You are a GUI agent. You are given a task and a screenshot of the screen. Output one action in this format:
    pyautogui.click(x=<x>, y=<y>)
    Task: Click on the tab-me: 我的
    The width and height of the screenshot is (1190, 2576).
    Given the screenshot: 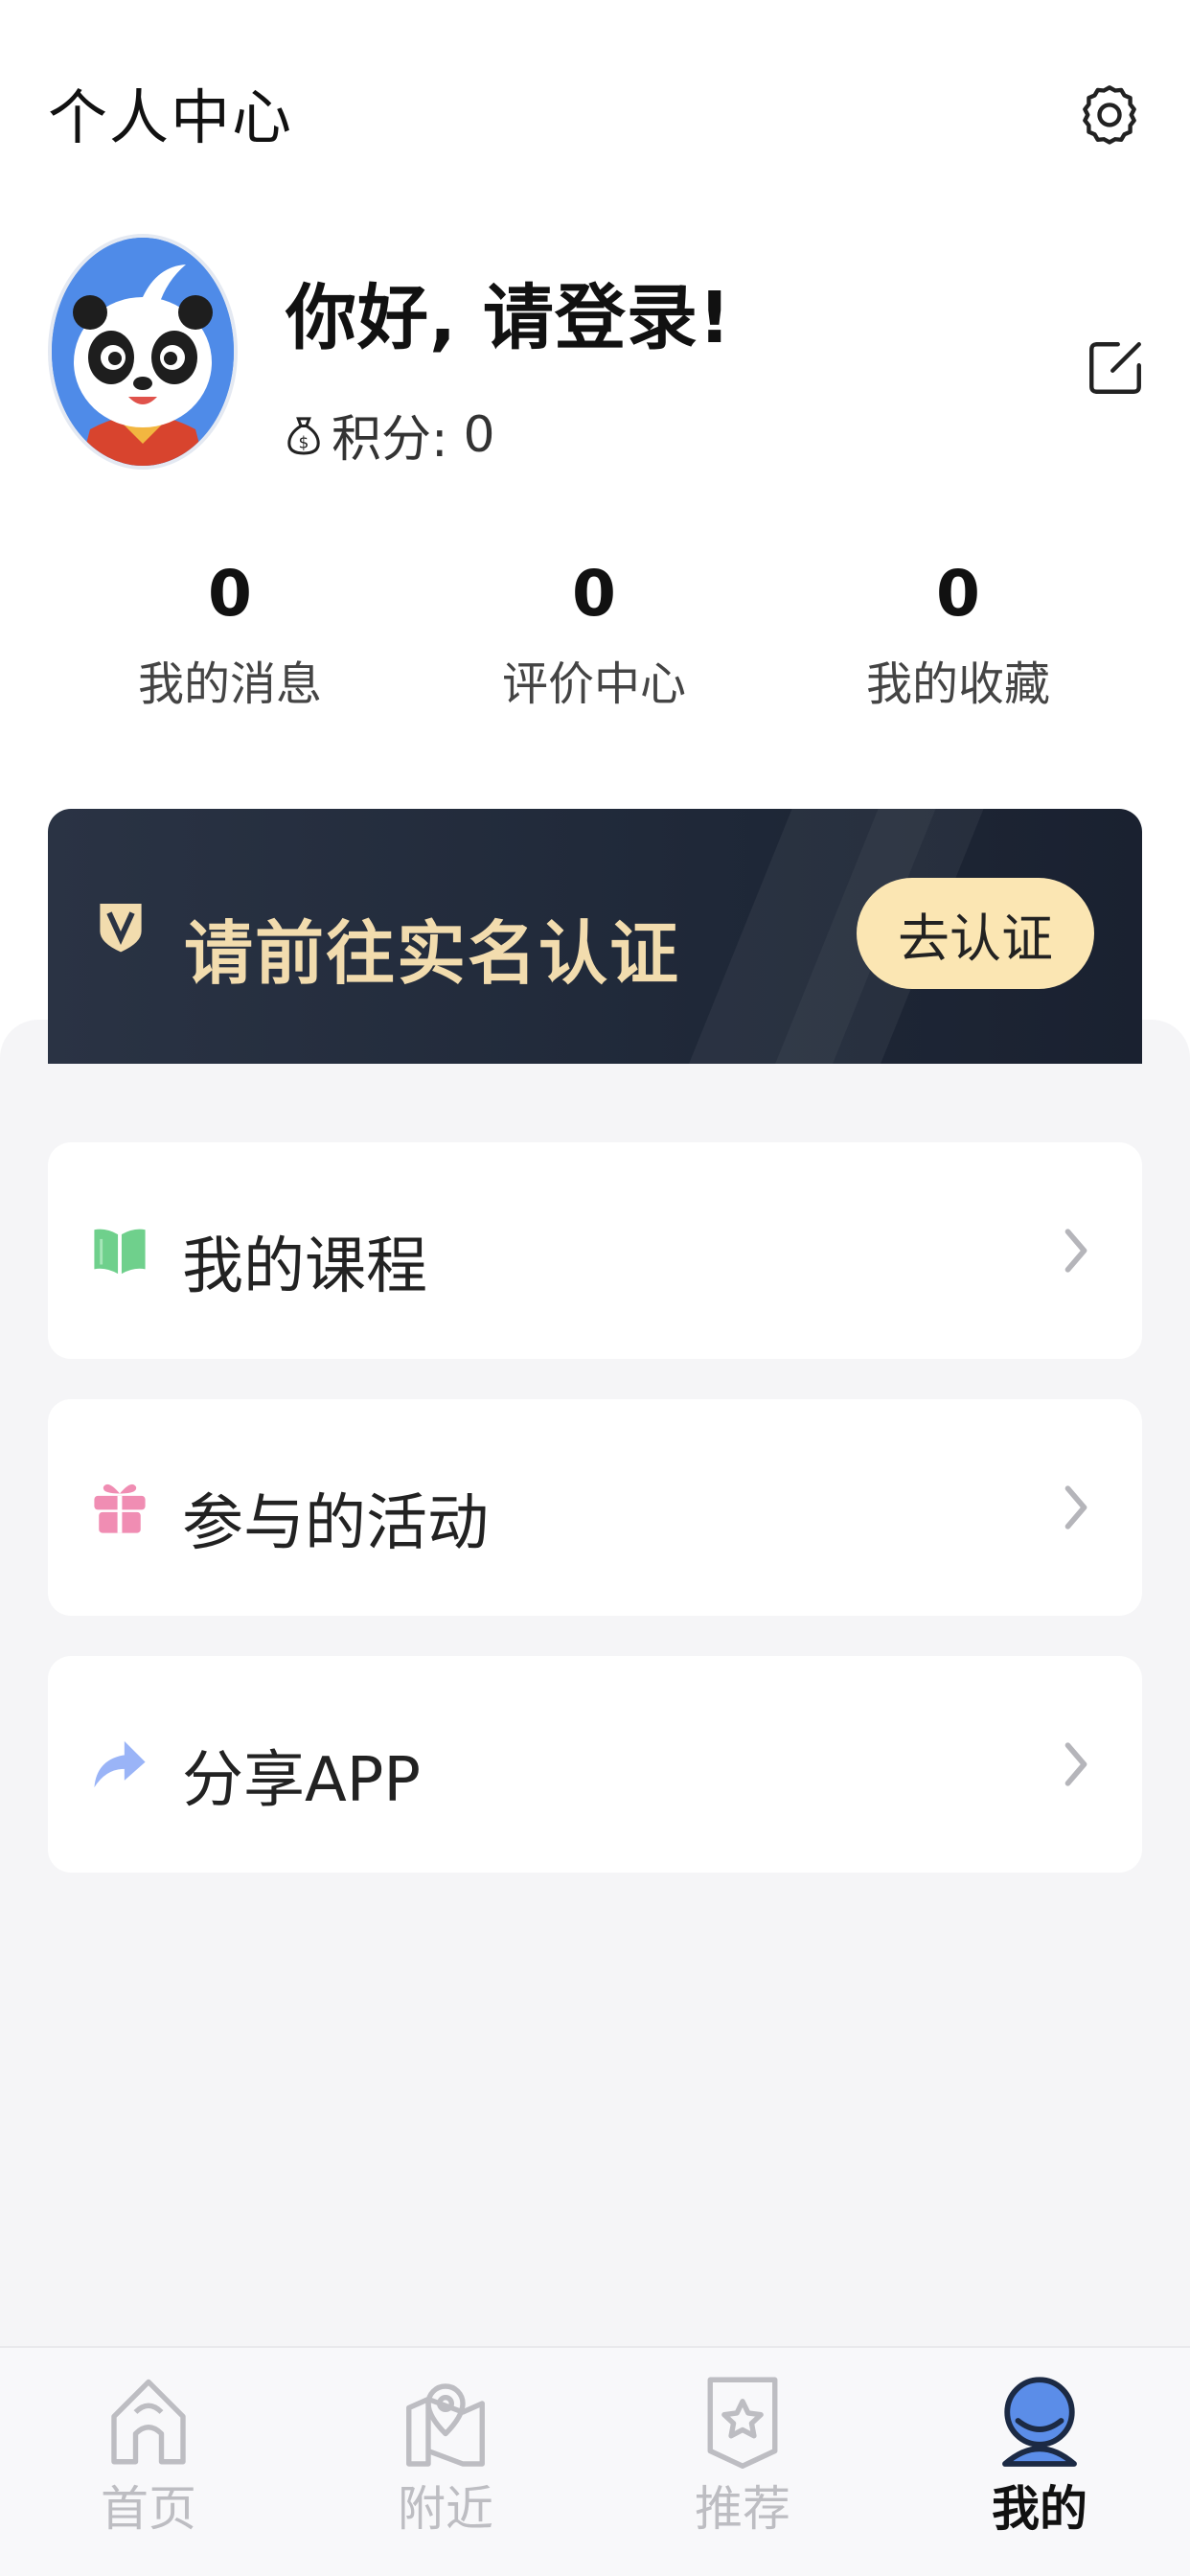 What is the action you would take?
    pyautogui.click(x=1040, y=2456)
    